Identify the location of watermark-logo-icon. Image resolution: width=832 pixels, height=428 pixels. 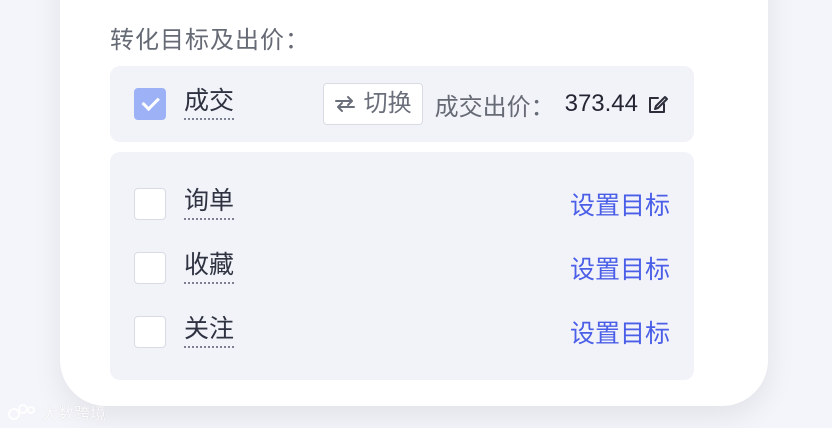
(21, 412).